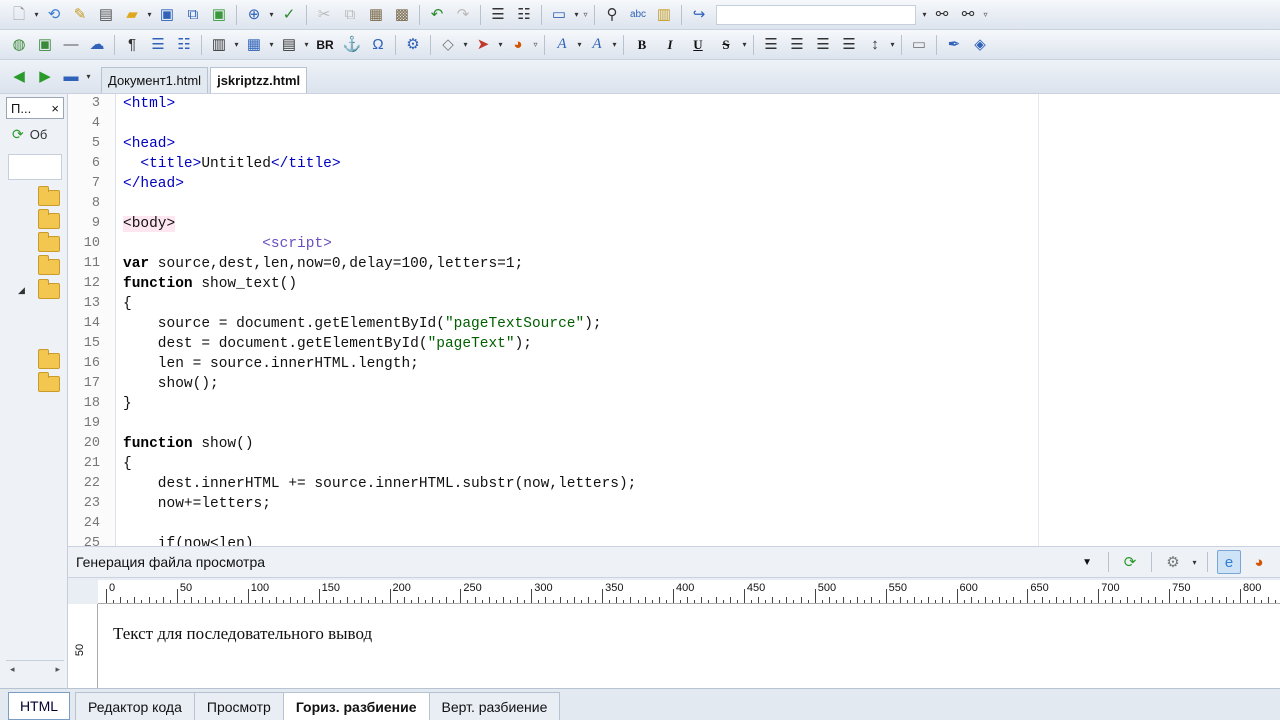 The height and width of the screenshot is (720, 1280). What do you see at coordinates (463, 15) in the screenshot?
I see `redo-icon: ↷` at bounding box center [463, 15].